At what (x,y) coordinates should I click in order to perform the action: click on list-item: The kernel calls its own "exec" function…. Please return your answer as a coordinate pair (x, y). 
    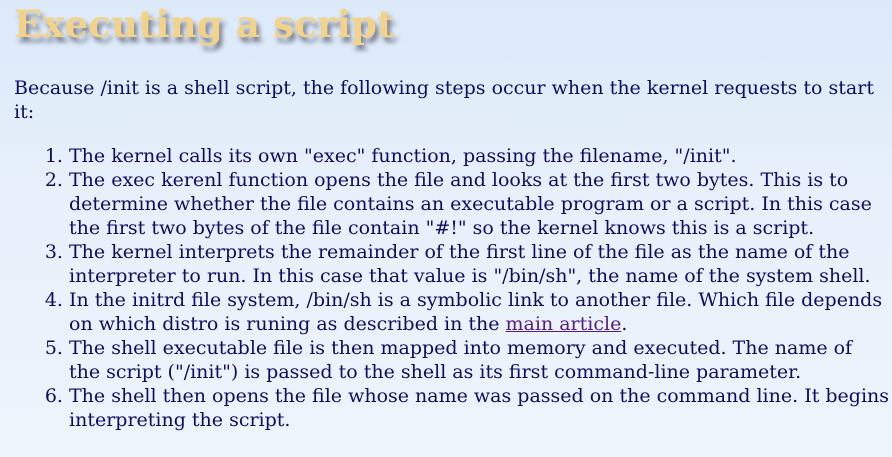
    Looking at the image, I should click on (479, 156).